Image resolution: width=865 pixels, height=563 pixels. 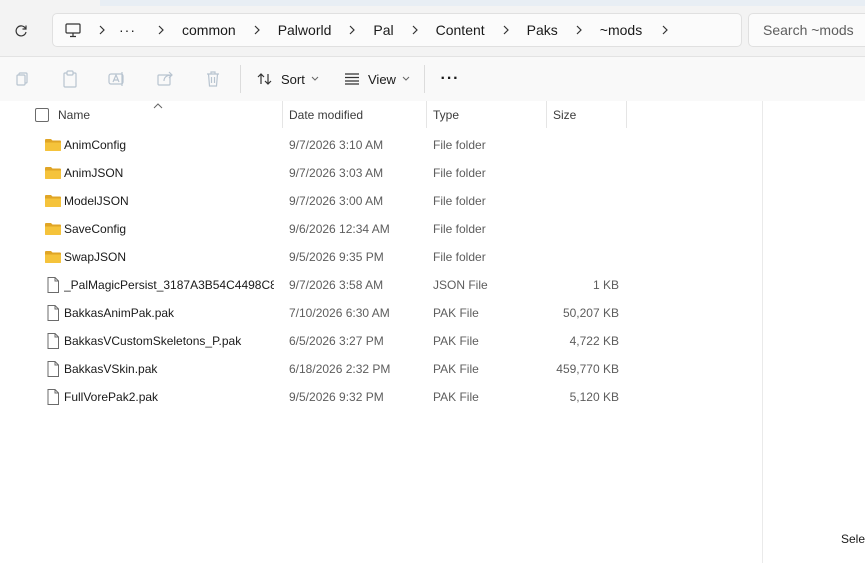 I want to click on breadcrumb-item-paks: Paks, so click(x=542, y=30).